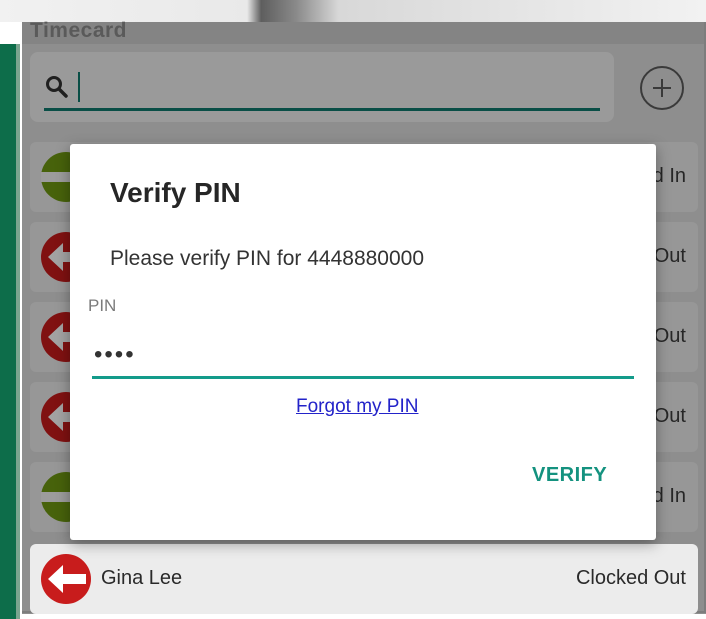 This screenshot has height=619, width=706. What do you see at coordinates (102, 305) in the screenshot?
I see `pin-label: PIN` at bounding box center [102, 305].